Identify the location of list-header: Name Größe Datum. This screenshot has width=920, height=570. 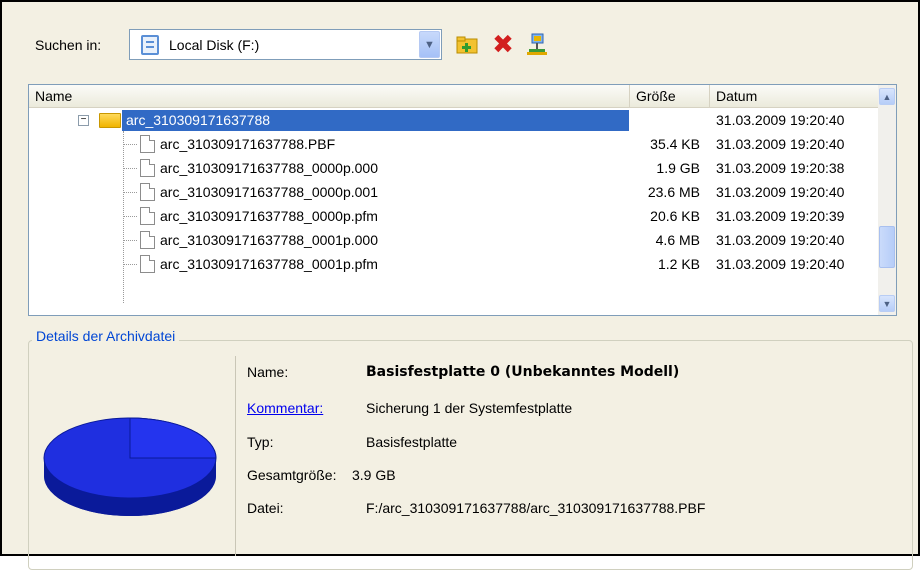
(462, 96).